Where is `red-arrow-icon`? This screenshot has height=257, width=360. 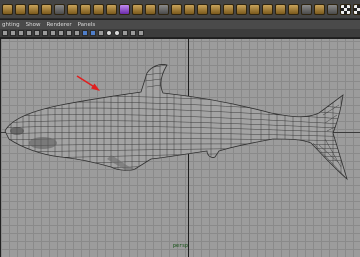
red-arrow-icon is located at coordinates (88, 83).